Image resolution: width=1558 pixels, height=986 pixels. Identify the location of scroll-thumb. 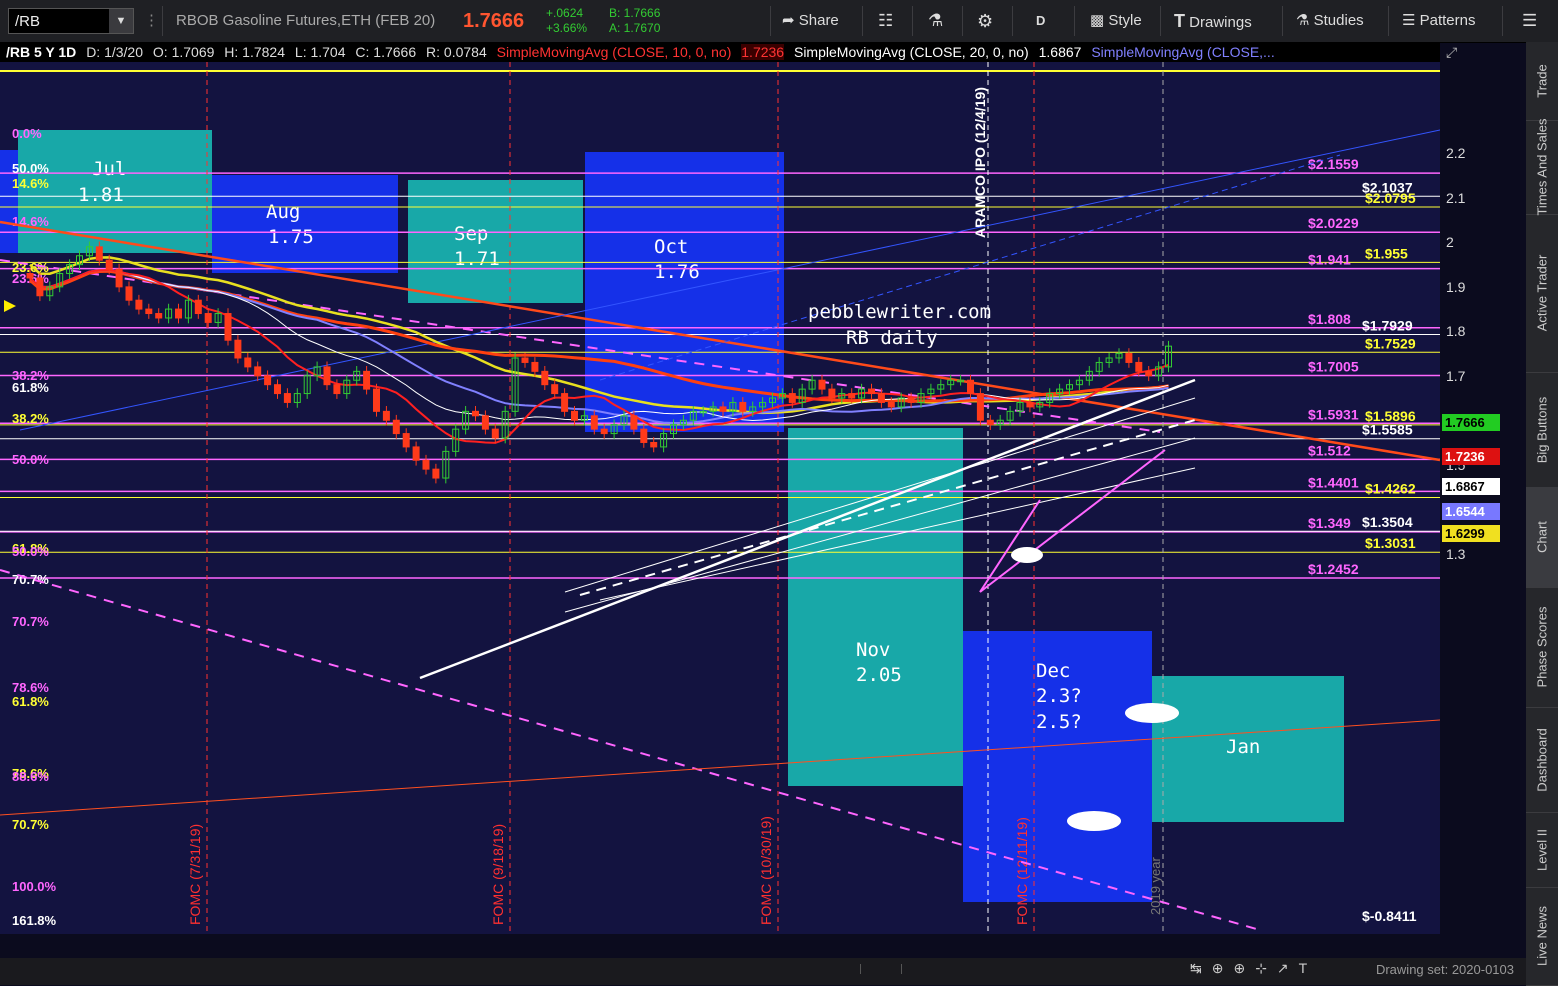
(881, 969).